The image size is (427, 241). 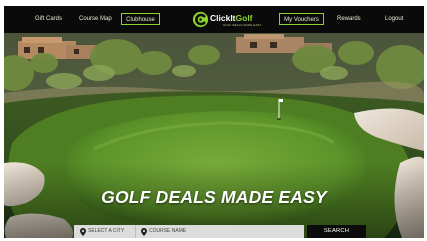 I want to click on golf-ball-c-logo-icon, so click(x=200, y=19).